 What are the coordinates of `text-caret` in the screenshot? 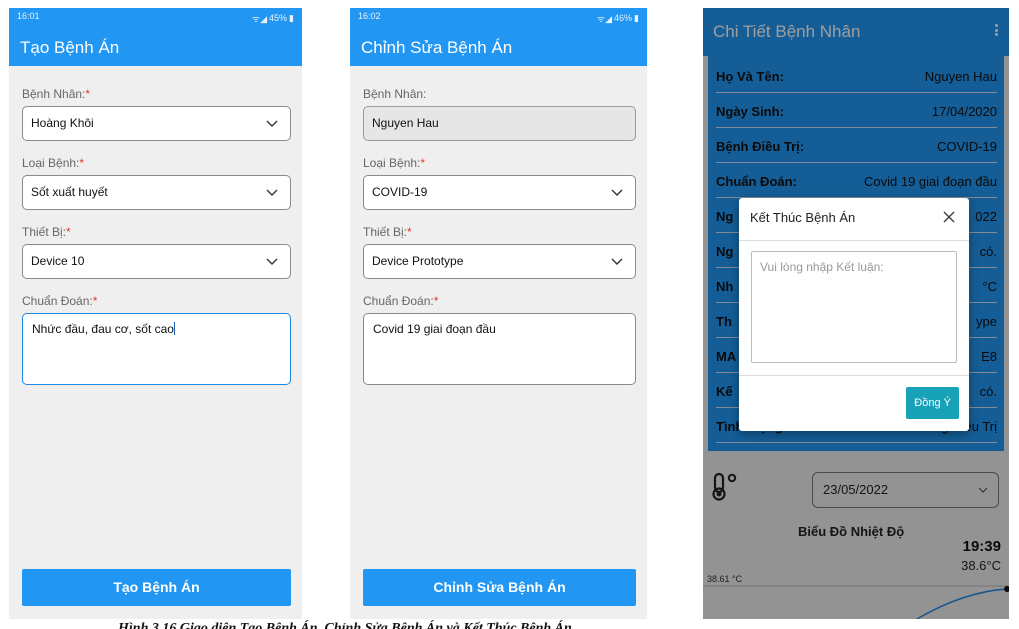 It's located at (174, 328).